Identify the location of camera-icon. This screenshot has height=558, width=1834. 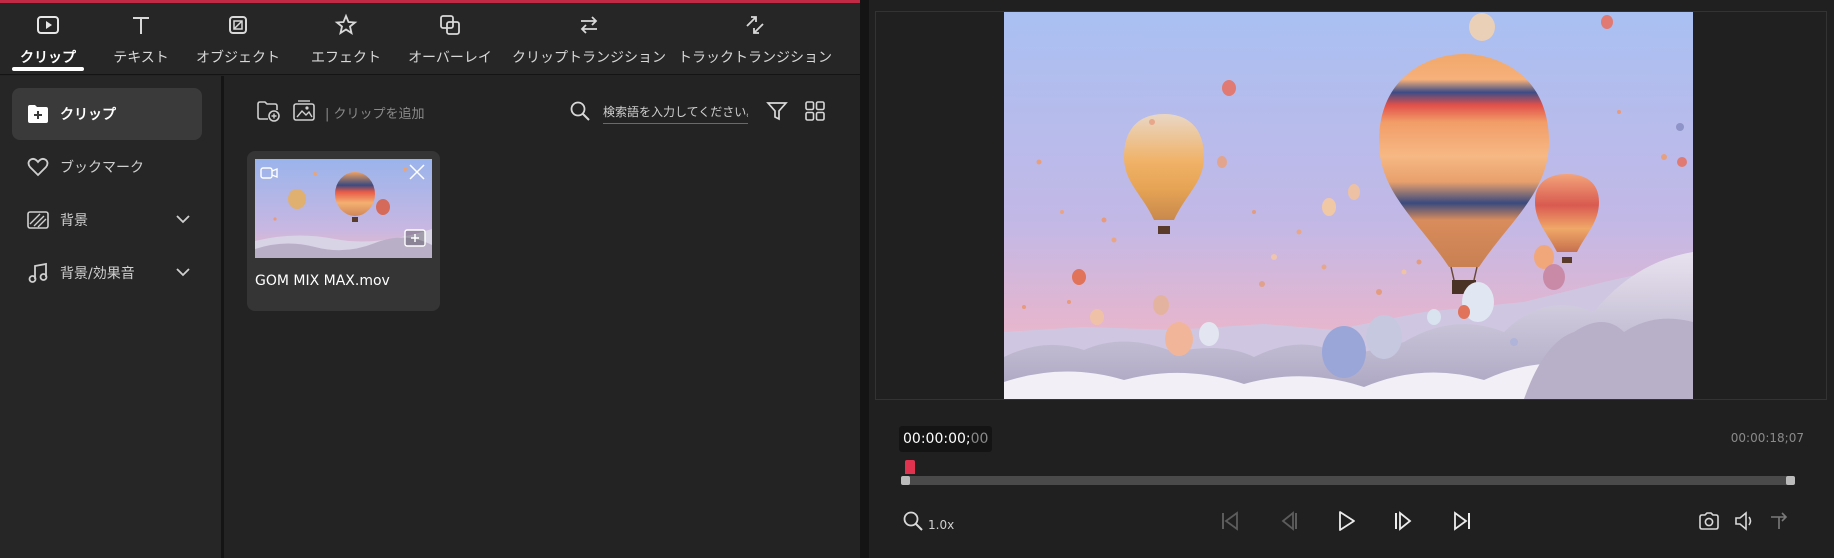
(1709, 521).